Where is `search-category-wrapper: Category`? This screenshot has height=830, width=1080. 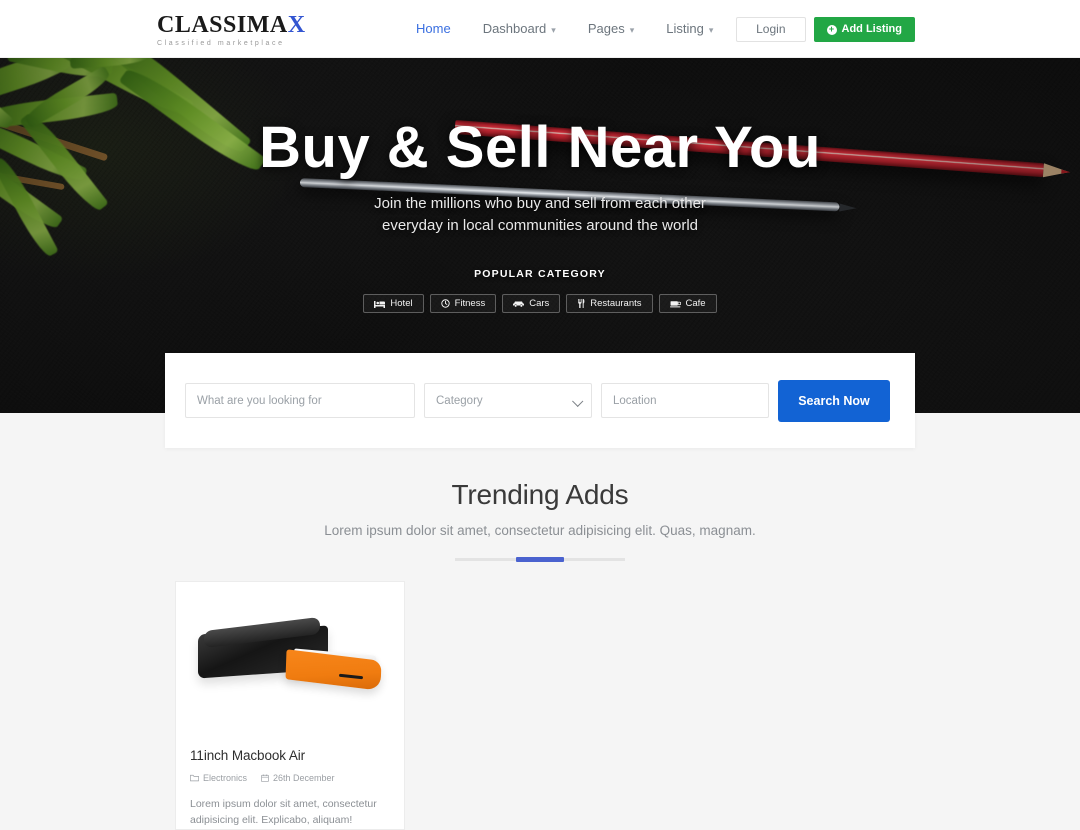 search-category-wrapper: Category is located at coordinates (508, 400).